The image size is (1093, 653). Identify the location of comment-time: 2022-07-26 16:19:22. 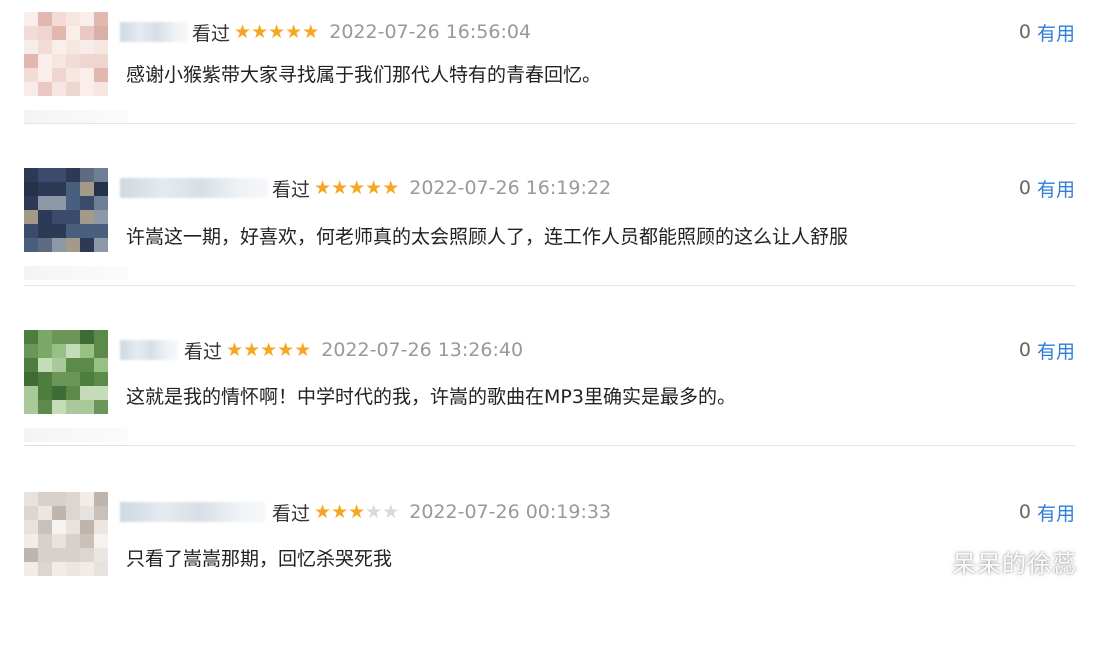
(510, 188).